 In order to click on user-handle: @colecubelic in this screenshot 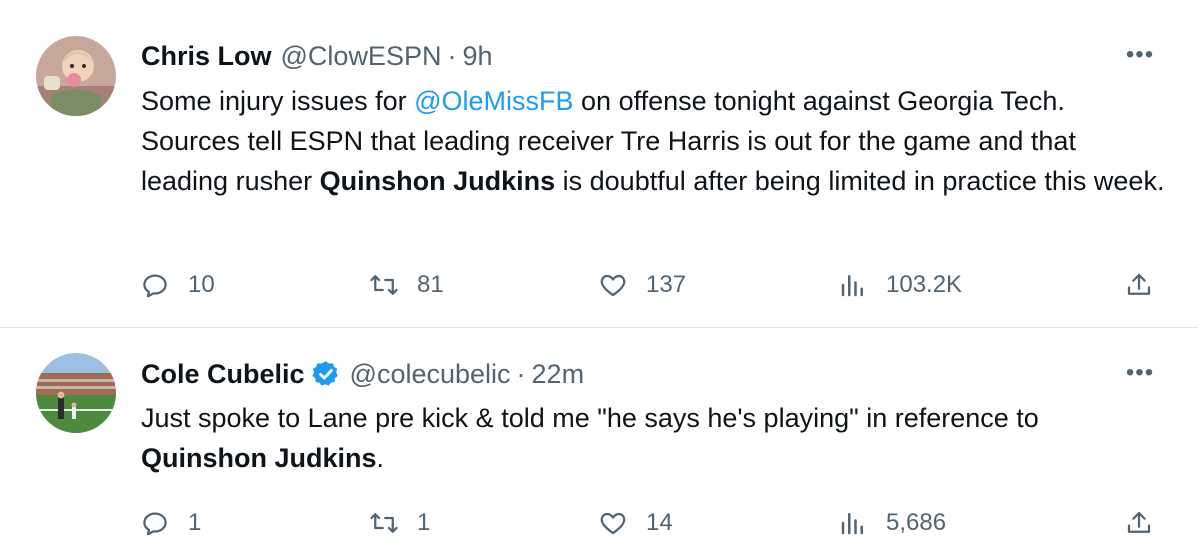, I will do `click(430, 374)`.